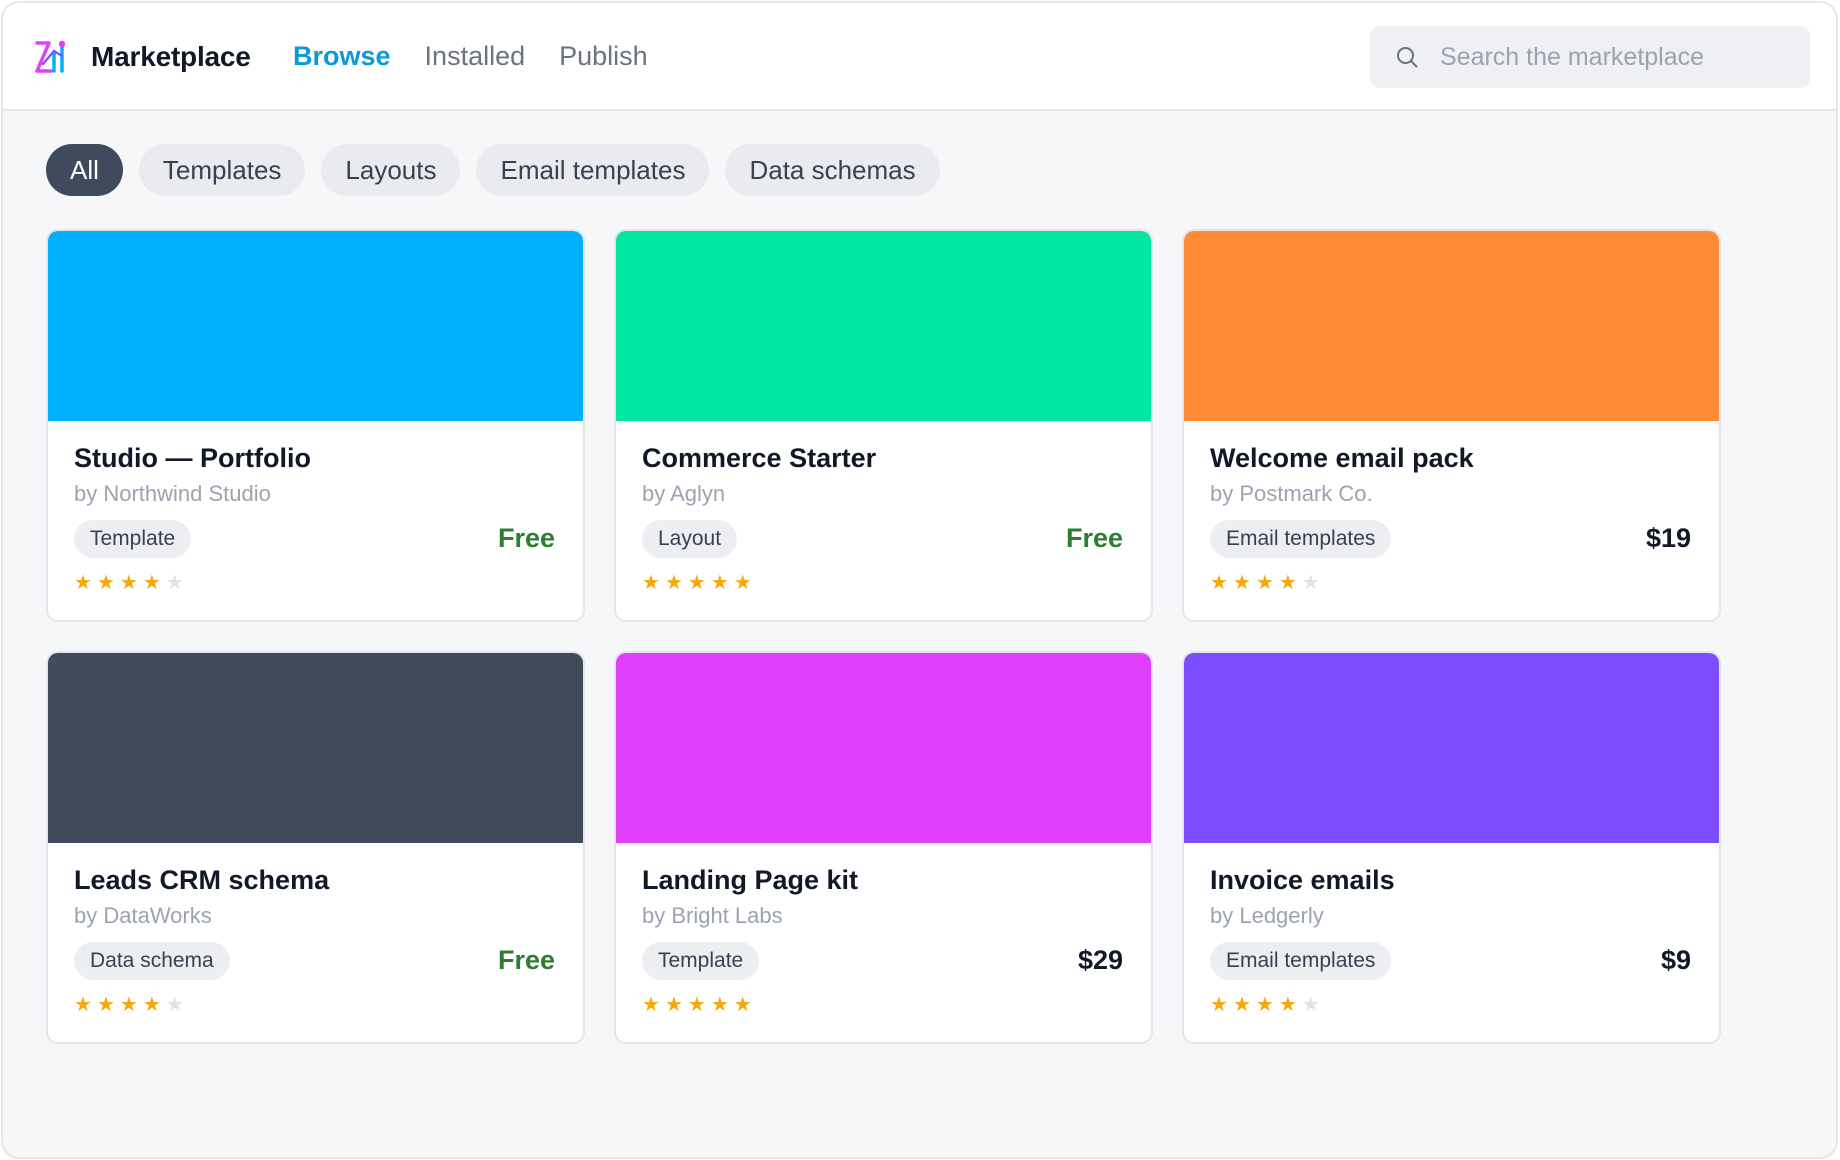 Image resolution: width=1840 pixels, height=1160 pixels. What do you see at coordinates (750, 880) in the screenshot?
I see `card-title: Landing Page kit` at bounding box center [750, 880].